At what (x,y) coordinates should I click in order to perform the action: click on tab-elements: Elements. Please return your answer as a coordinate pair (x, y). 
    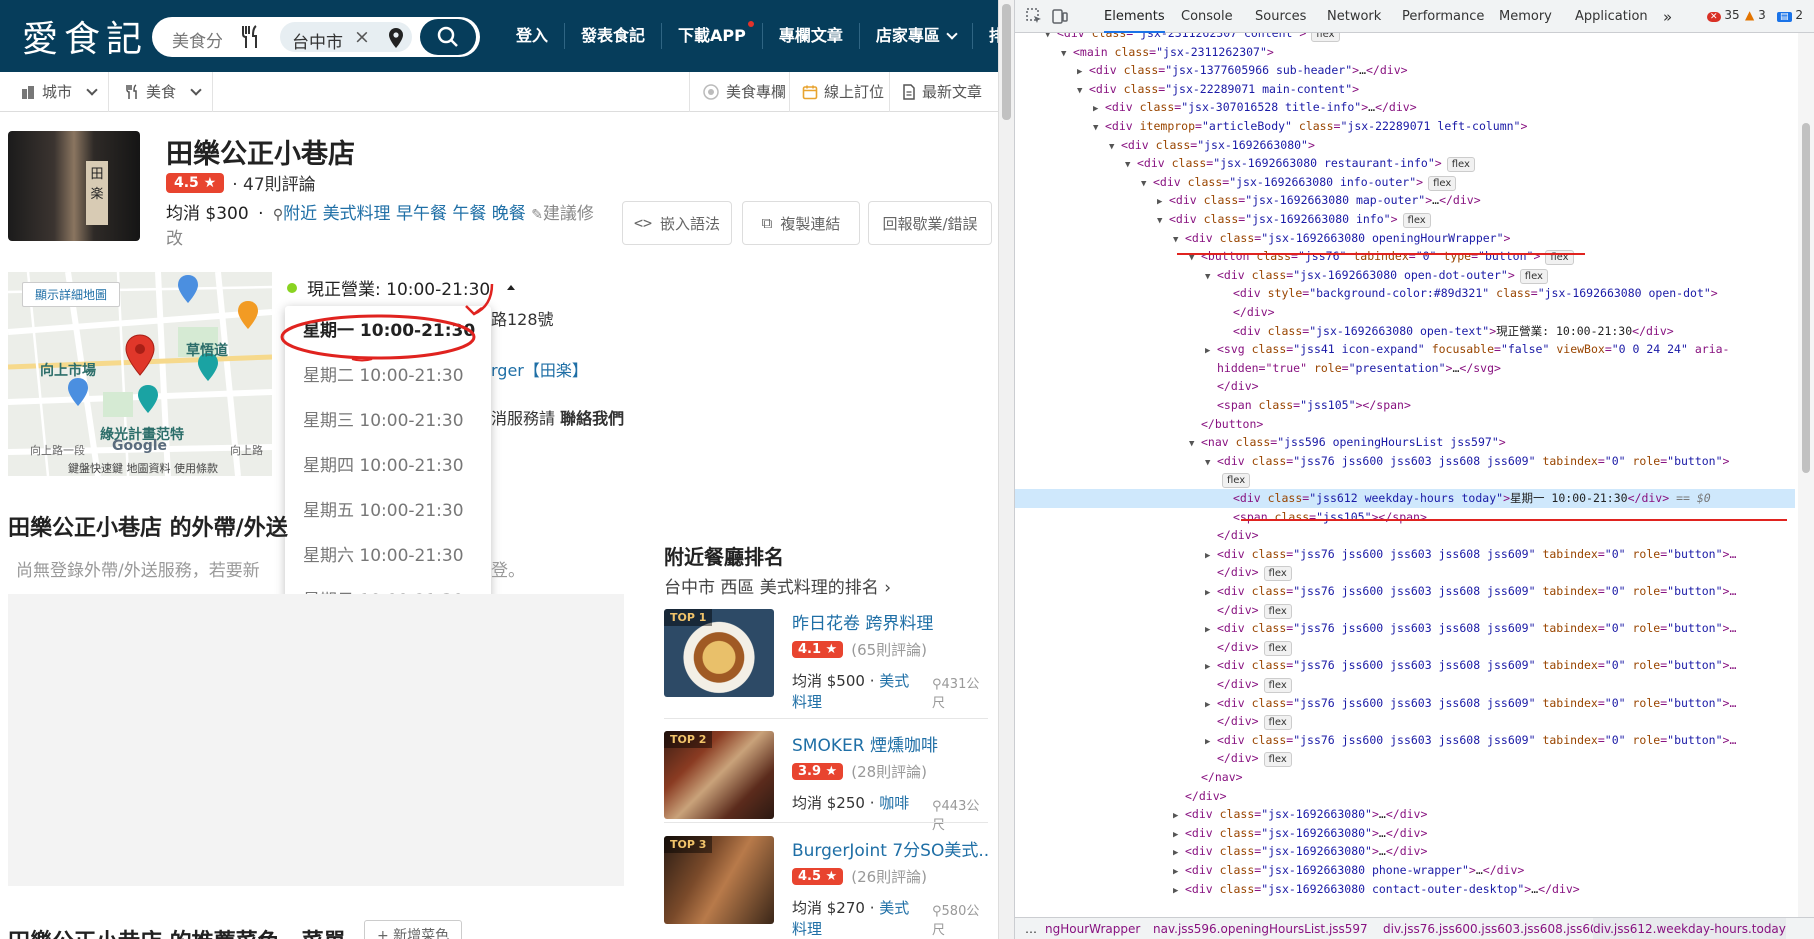
    Looking at the image, I should click on (1134, 16).